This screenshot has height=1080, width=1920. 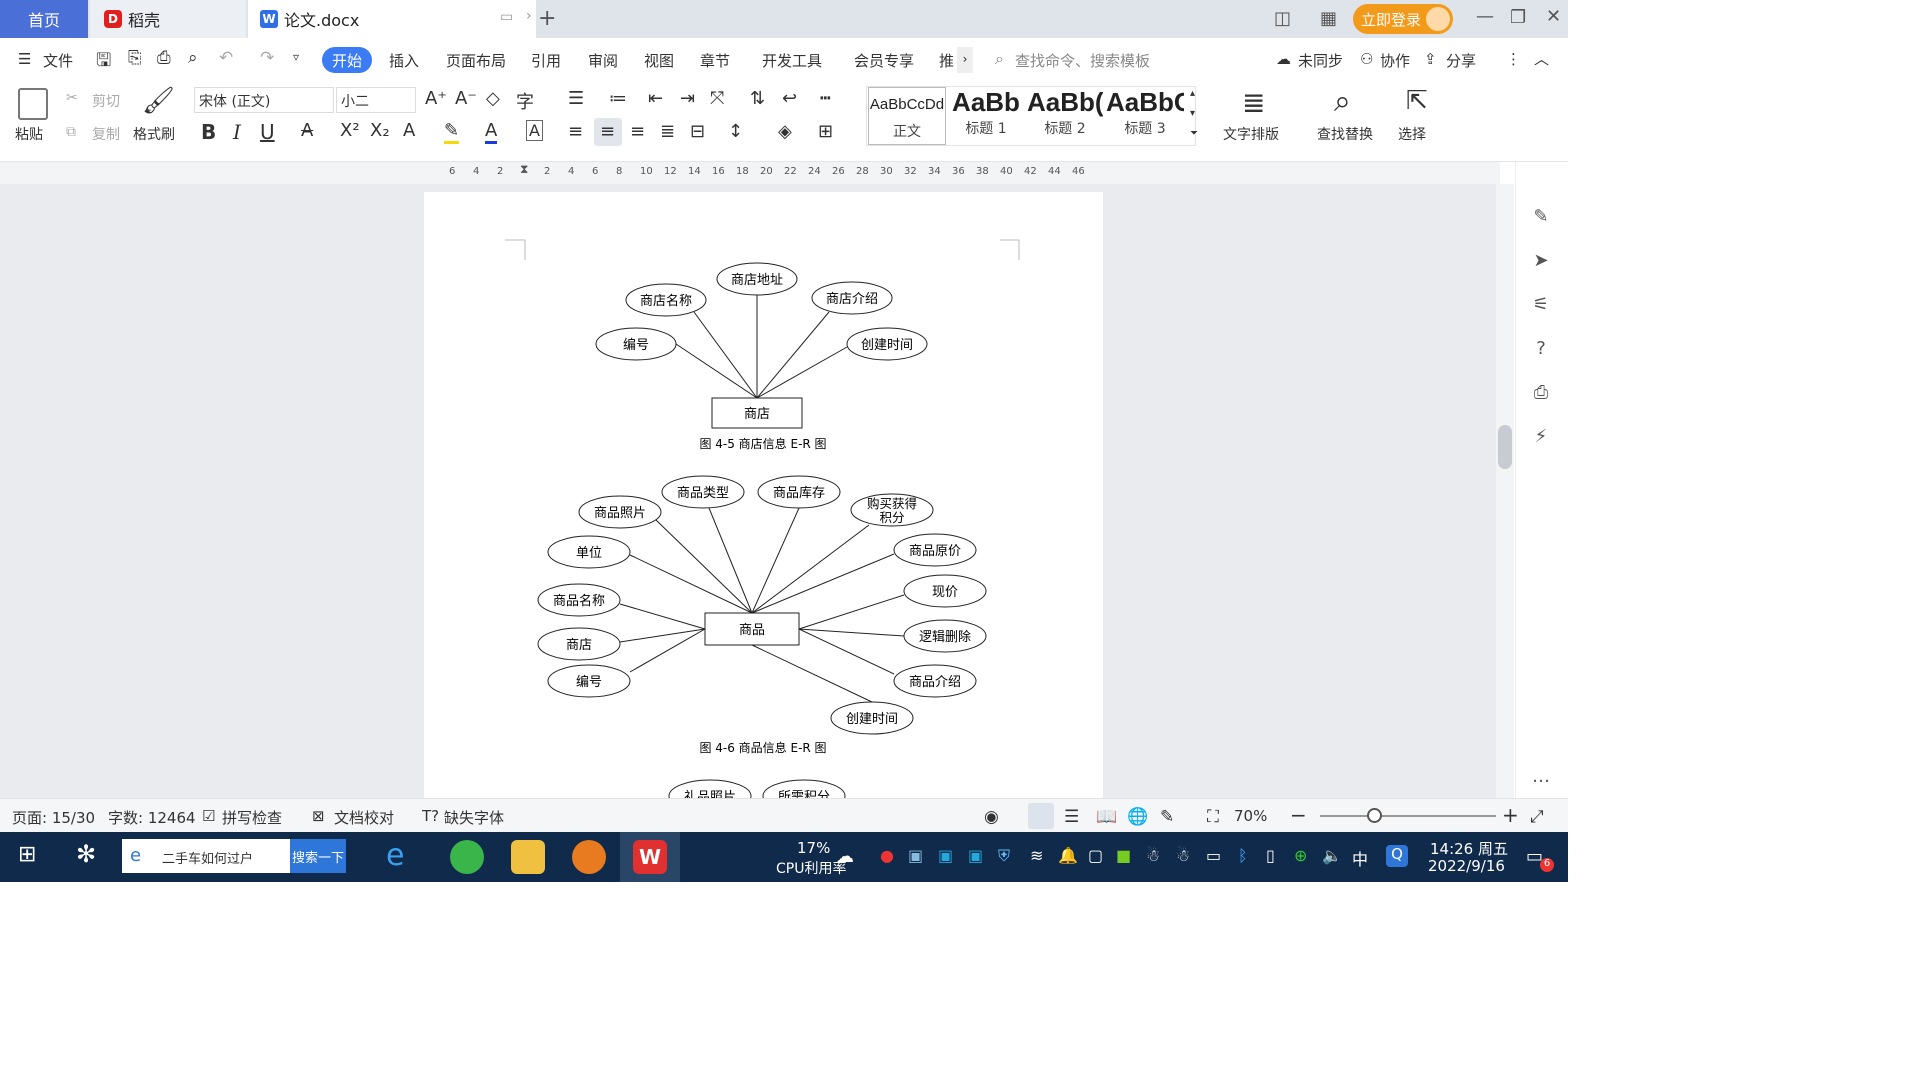 What do you see at coordinates (1243, 855) in the screenshot?
I see `bluetooth-icon: ᛒ` at bounding box center [1243, 855].